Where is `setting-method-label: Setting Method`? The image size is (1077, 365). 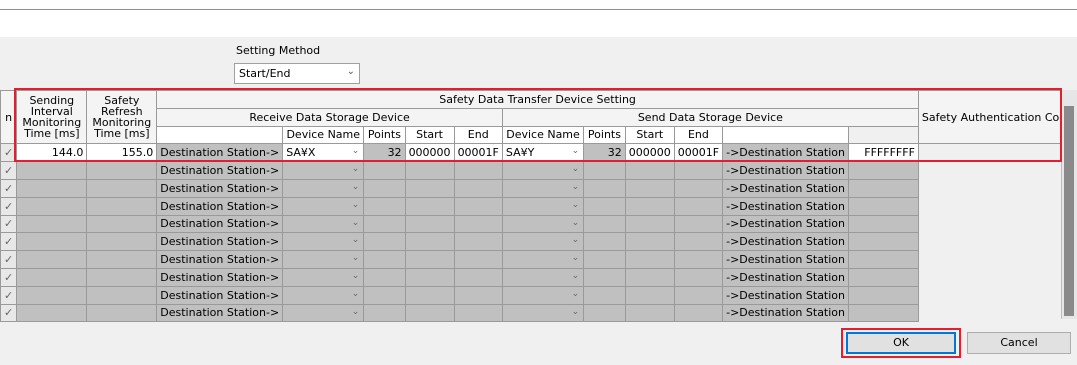 setting-method-label: Setting Method is located at coordinates (278, 50).